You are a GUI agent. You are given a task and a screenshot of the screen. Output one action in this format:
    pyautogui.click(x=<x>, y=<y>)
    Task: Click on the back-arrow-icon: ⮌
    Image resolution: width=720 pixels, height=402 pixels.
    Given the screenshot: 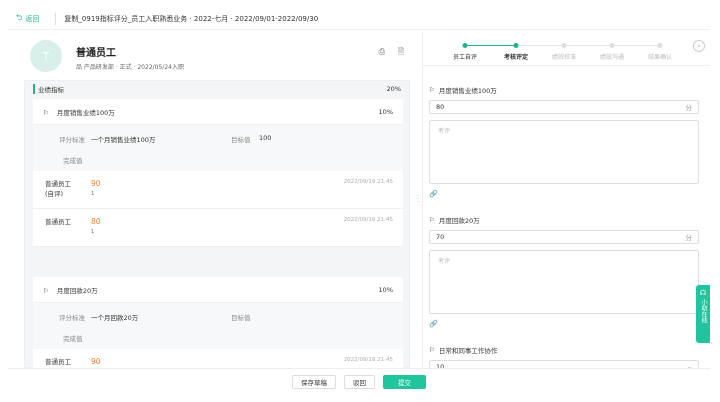 What is the action you would take?
    pyautogui.click(x=19, y=17)
    